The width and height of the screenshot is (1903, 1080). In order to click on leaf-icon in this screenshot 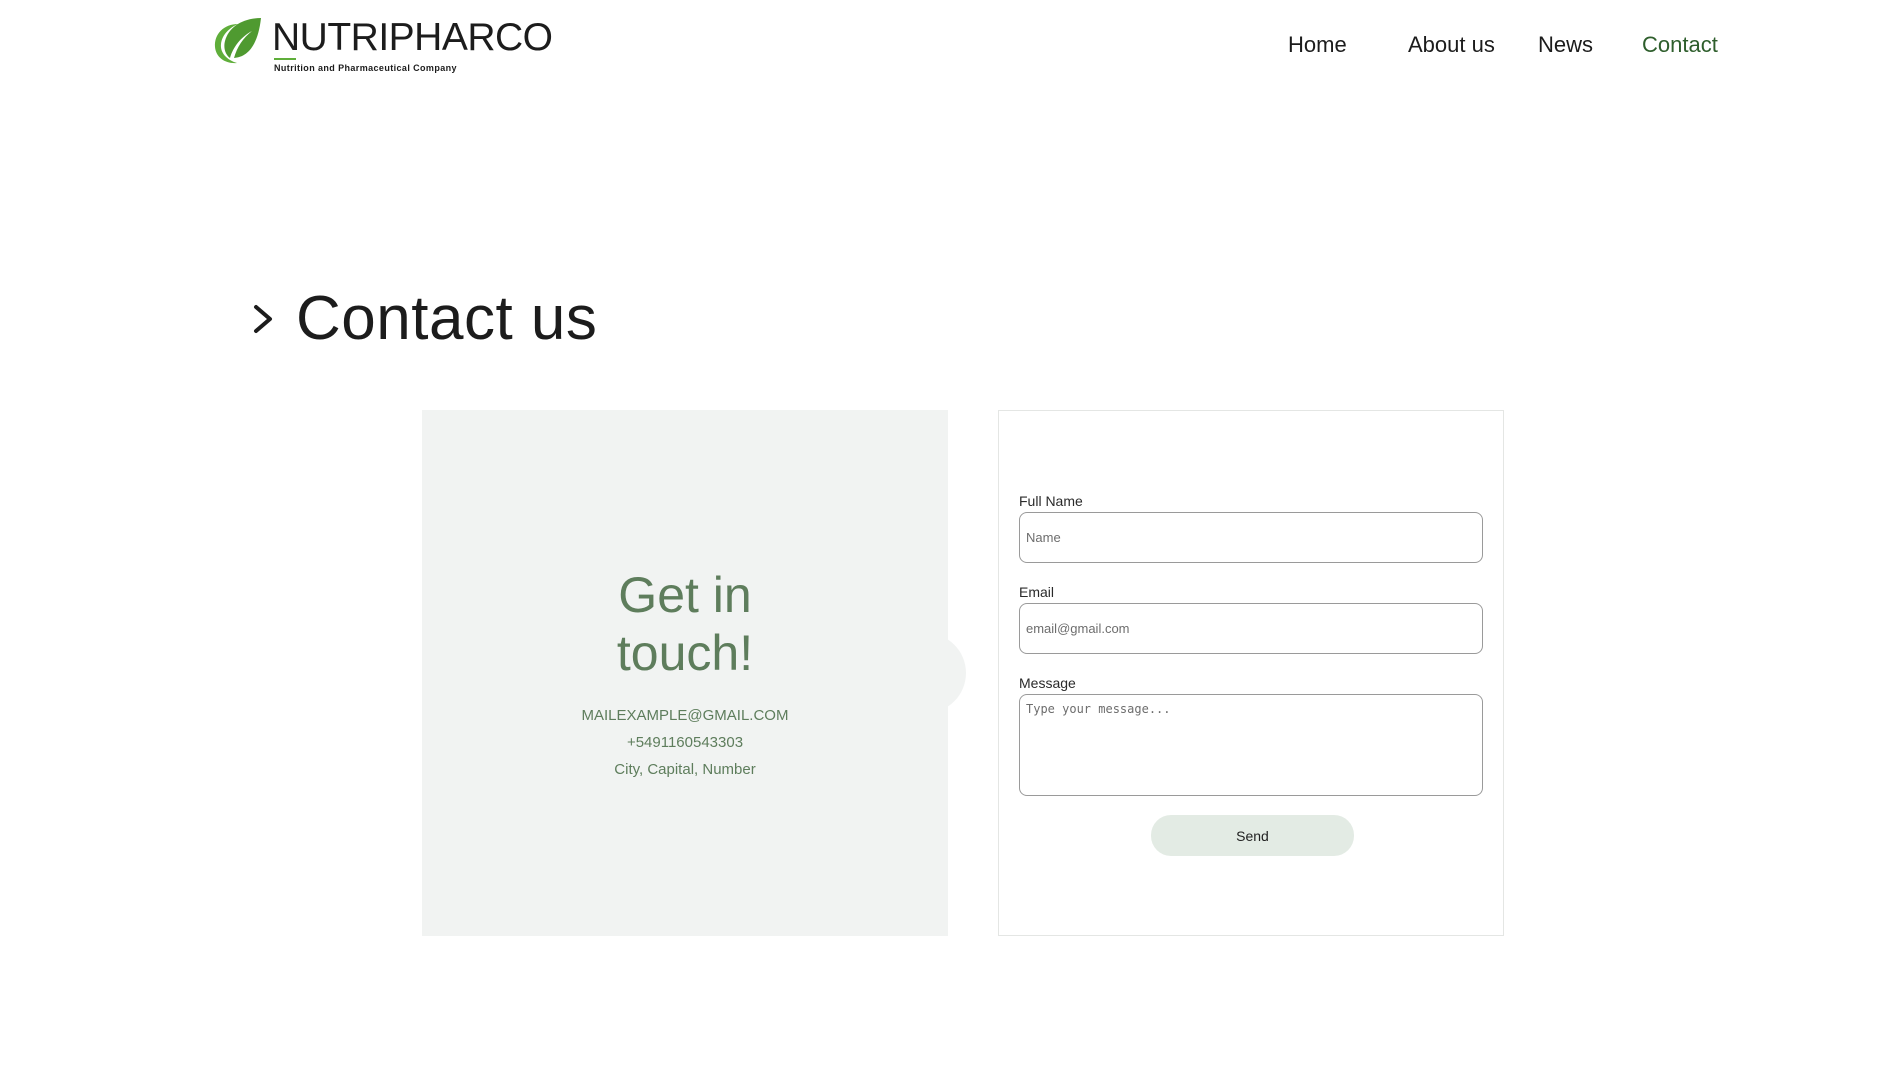, I will do `click(237, 41)`.